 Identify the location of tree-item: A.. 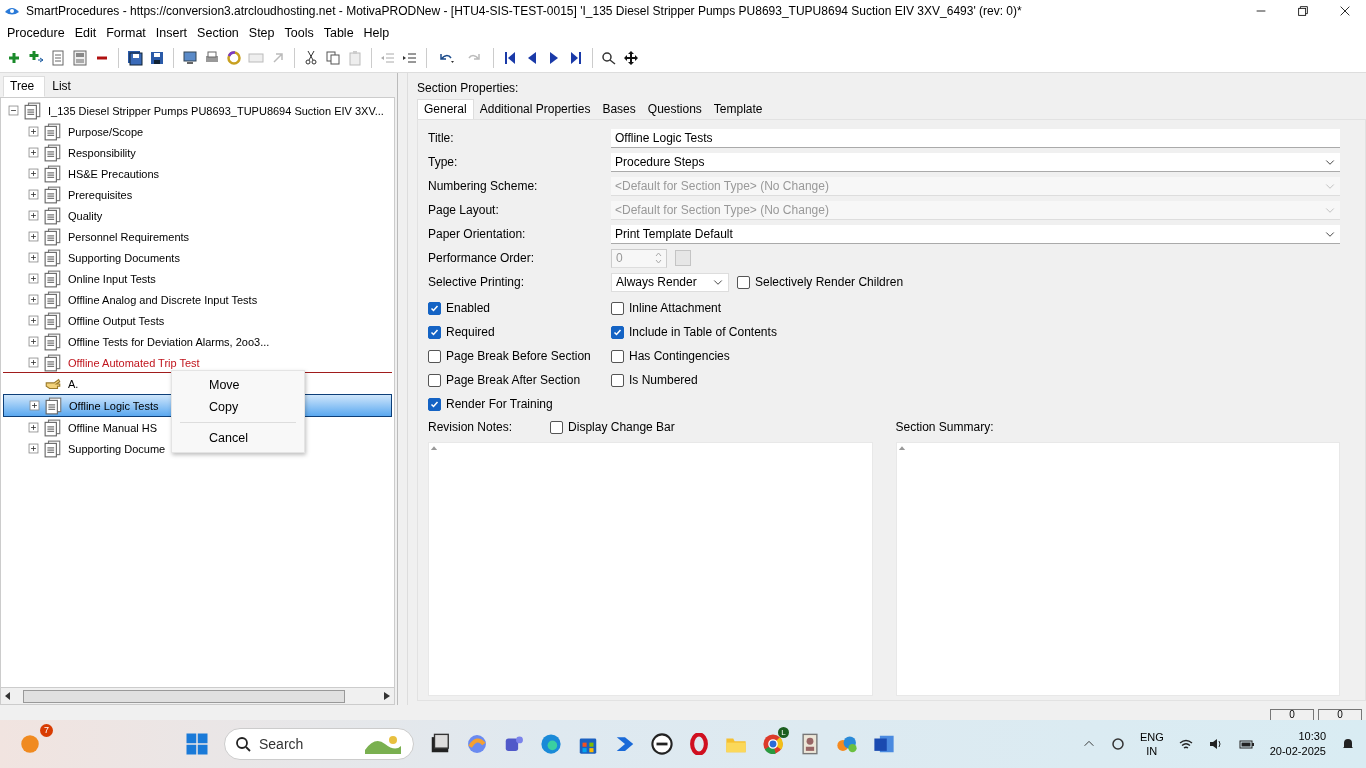
(73, 383).